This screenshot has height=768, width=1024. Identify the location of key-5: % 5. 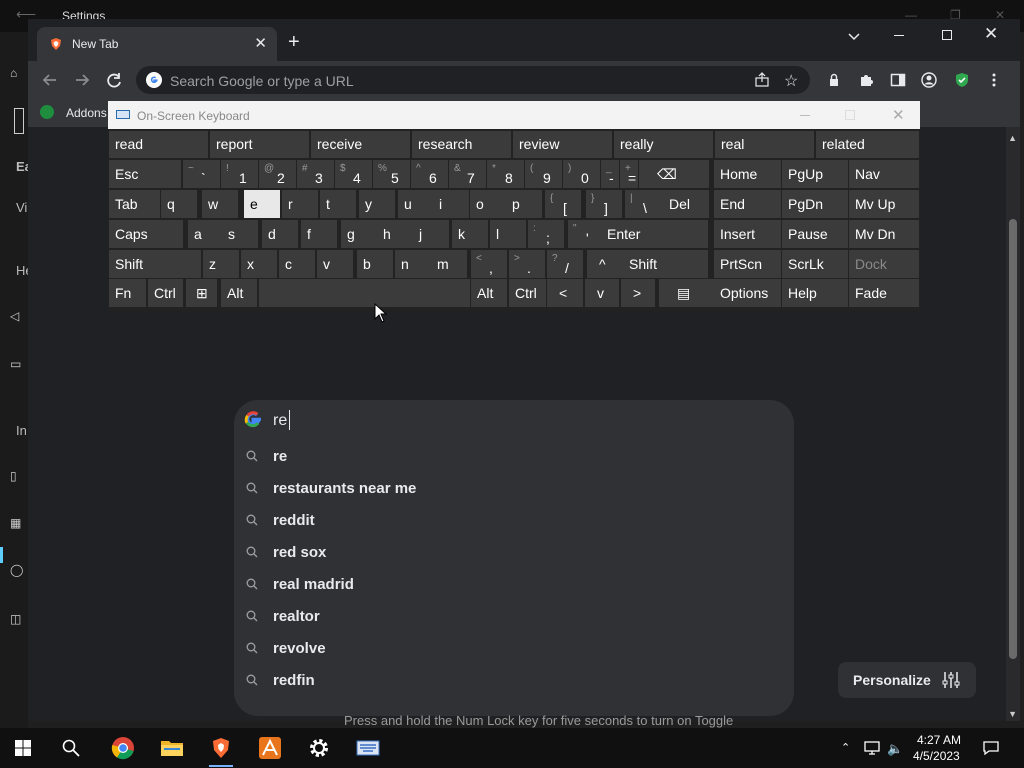
(391, 174).